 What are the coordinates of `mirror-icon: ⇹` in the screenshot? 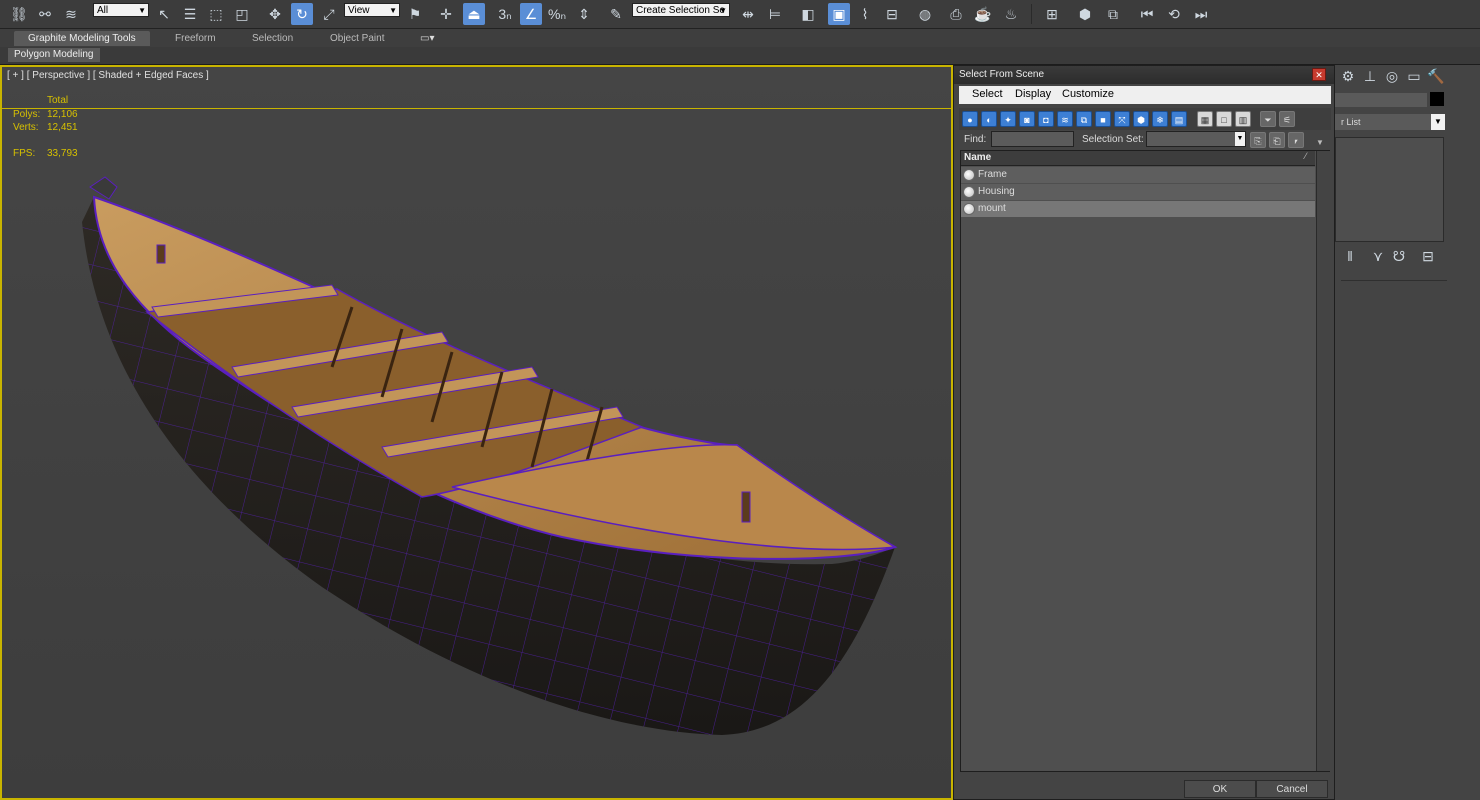 It's located at (748, 14).